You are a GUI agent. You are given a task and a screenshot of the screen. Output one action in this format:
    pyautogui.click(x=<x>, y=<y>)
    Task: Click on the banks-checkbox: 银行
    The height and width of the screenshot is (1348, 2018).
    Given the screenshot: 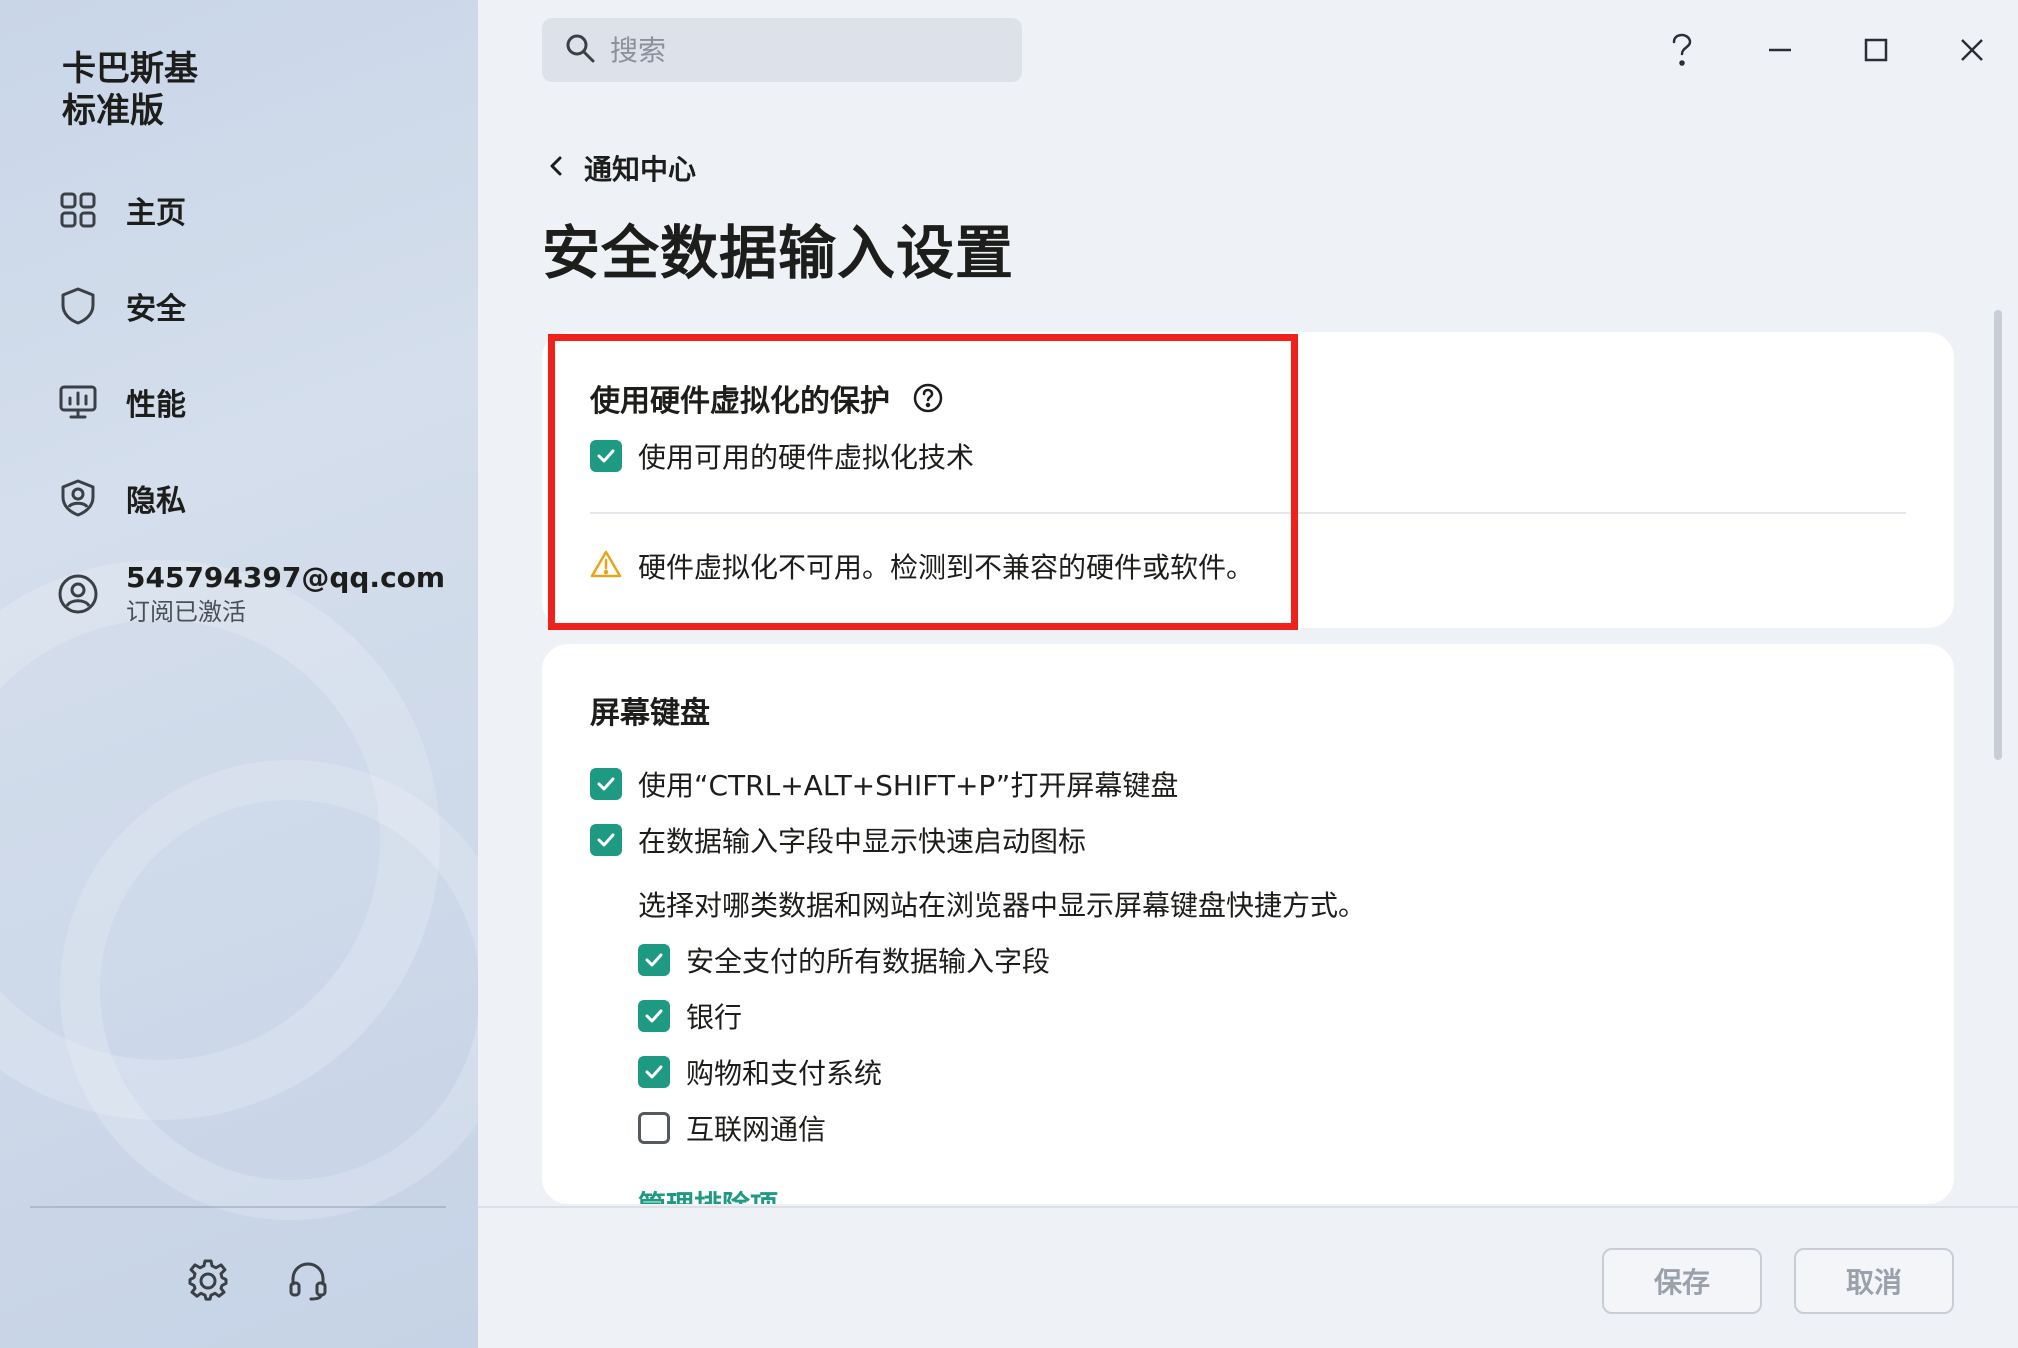 What is the action you would take?
    pyautogui.click(x=690, y=1016)
    